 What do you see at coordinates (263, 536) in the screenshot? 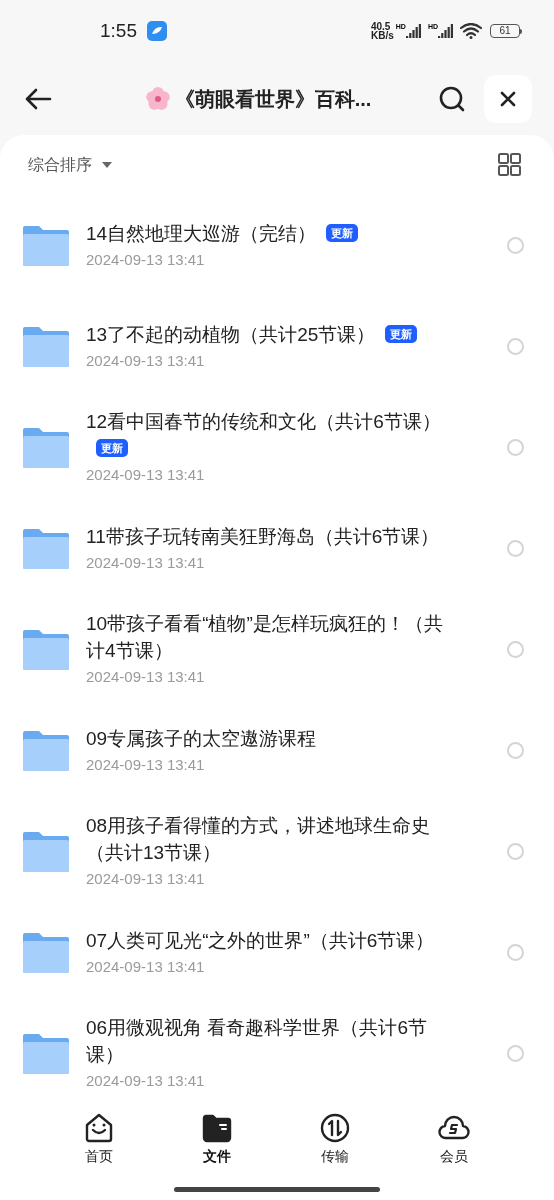
I see `folder-name: 11带孩子玩转南美狂野海岛（共计6节课）` at bounding box center [263, 536].